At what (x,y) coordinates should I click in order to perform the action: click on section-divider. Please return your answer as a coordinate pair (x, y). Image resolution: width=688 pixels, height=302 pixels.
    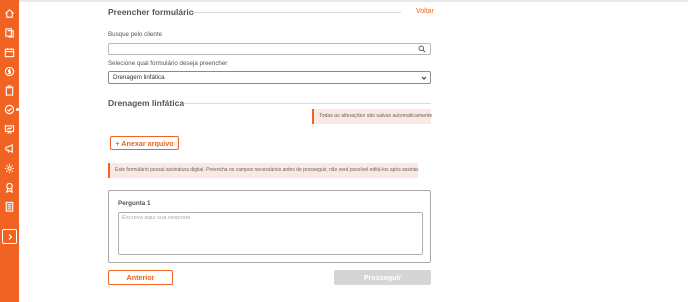
    Looking at the image, I should click on (307, 103).